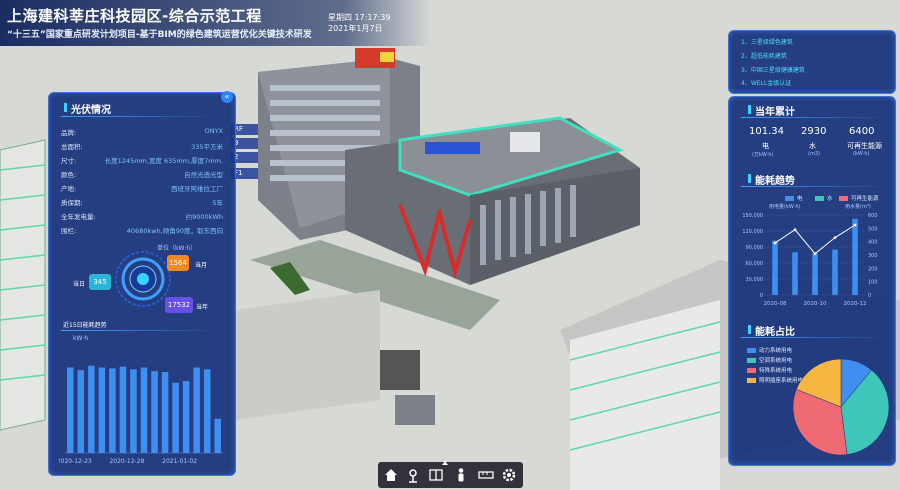 The image size is (900, 490). What do you see at coordinates (142, 175) in the screenshot?
I see `pv-row-color: 颜色: 自然光透光型` at bounding box center [142, 175].